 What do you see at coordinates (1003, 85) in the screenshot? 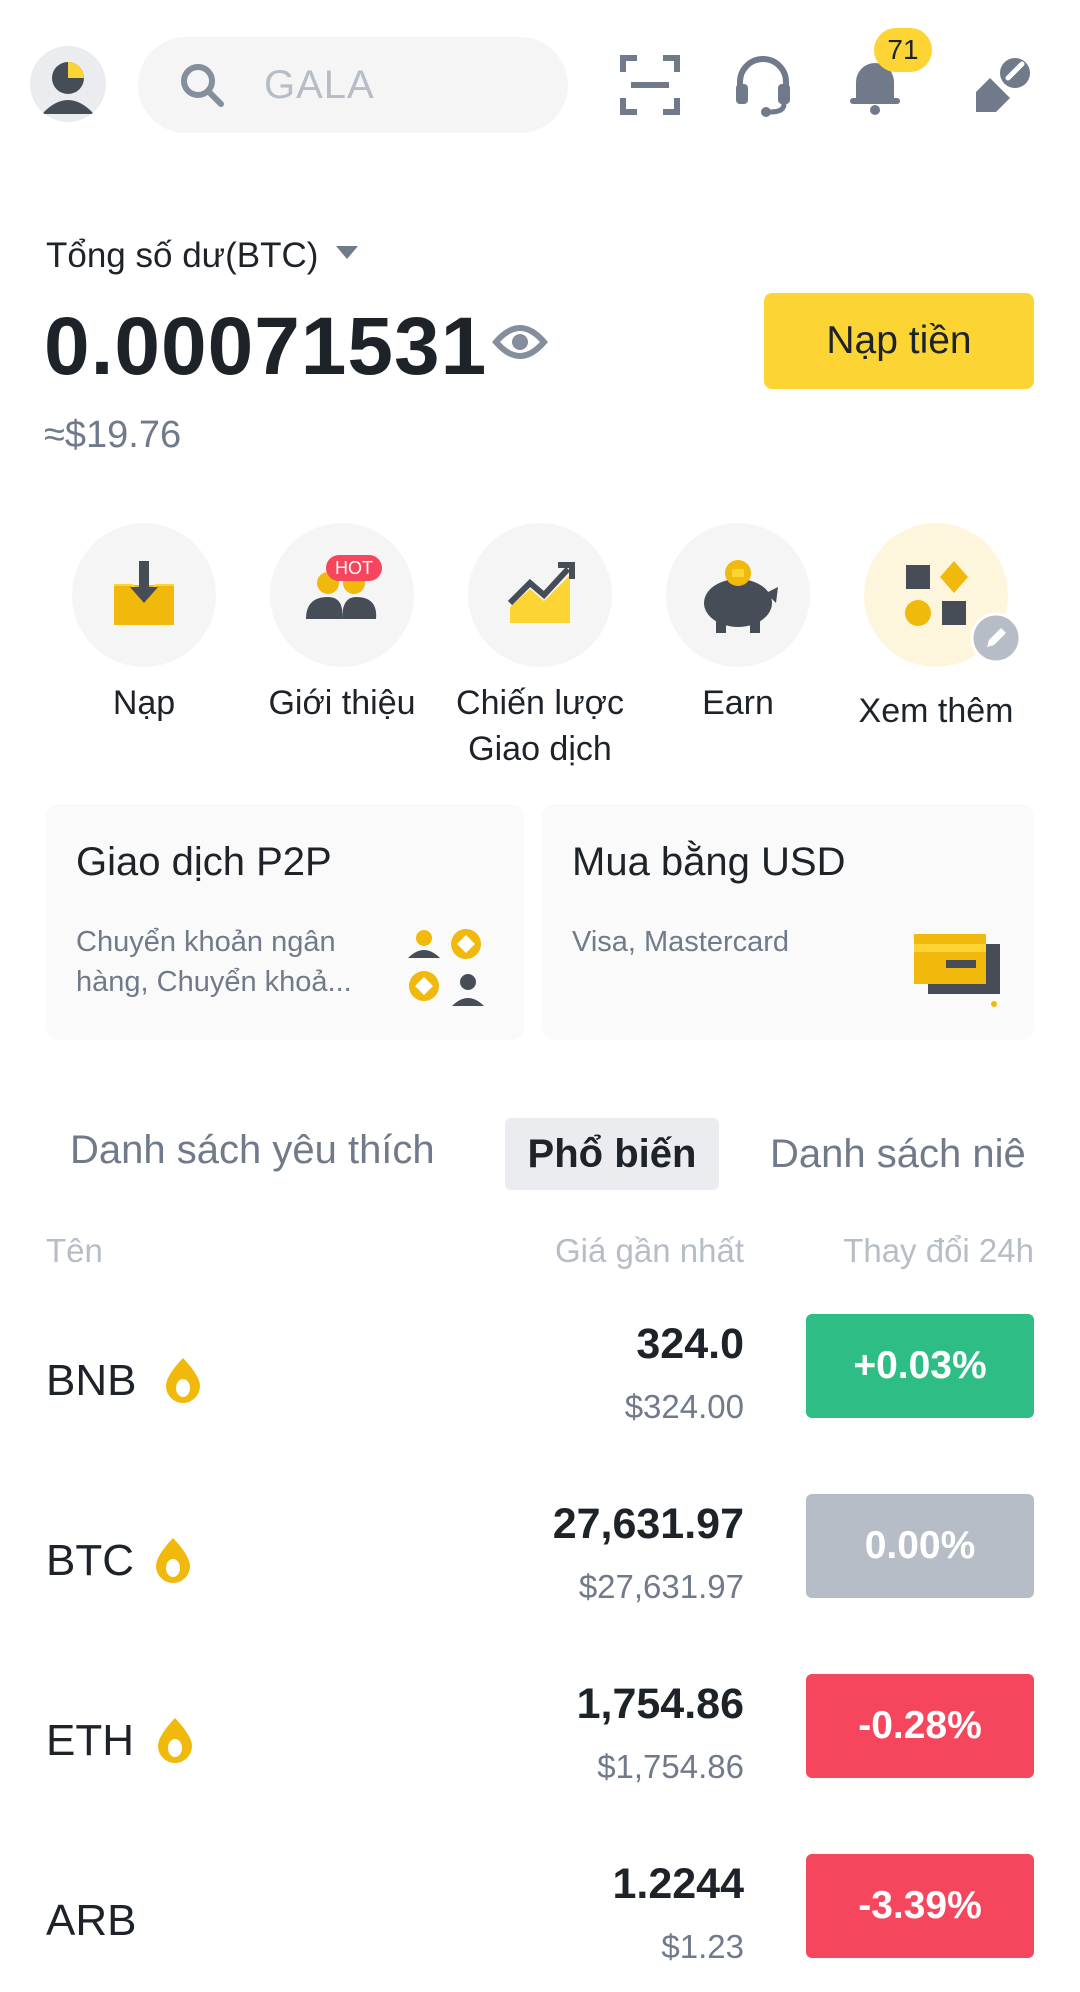
I see `edit-icon` at bounding box center [1003, 85].